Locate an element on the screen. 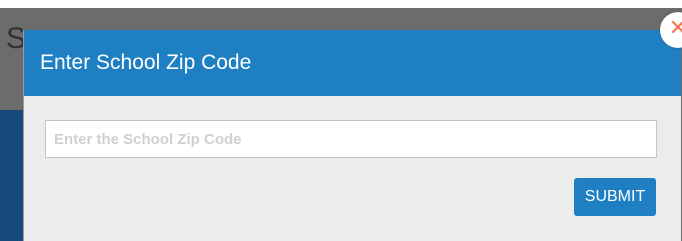 This screenshot has width=682, height=241. close-icon: ✕ is located at coordinates (675, 28).